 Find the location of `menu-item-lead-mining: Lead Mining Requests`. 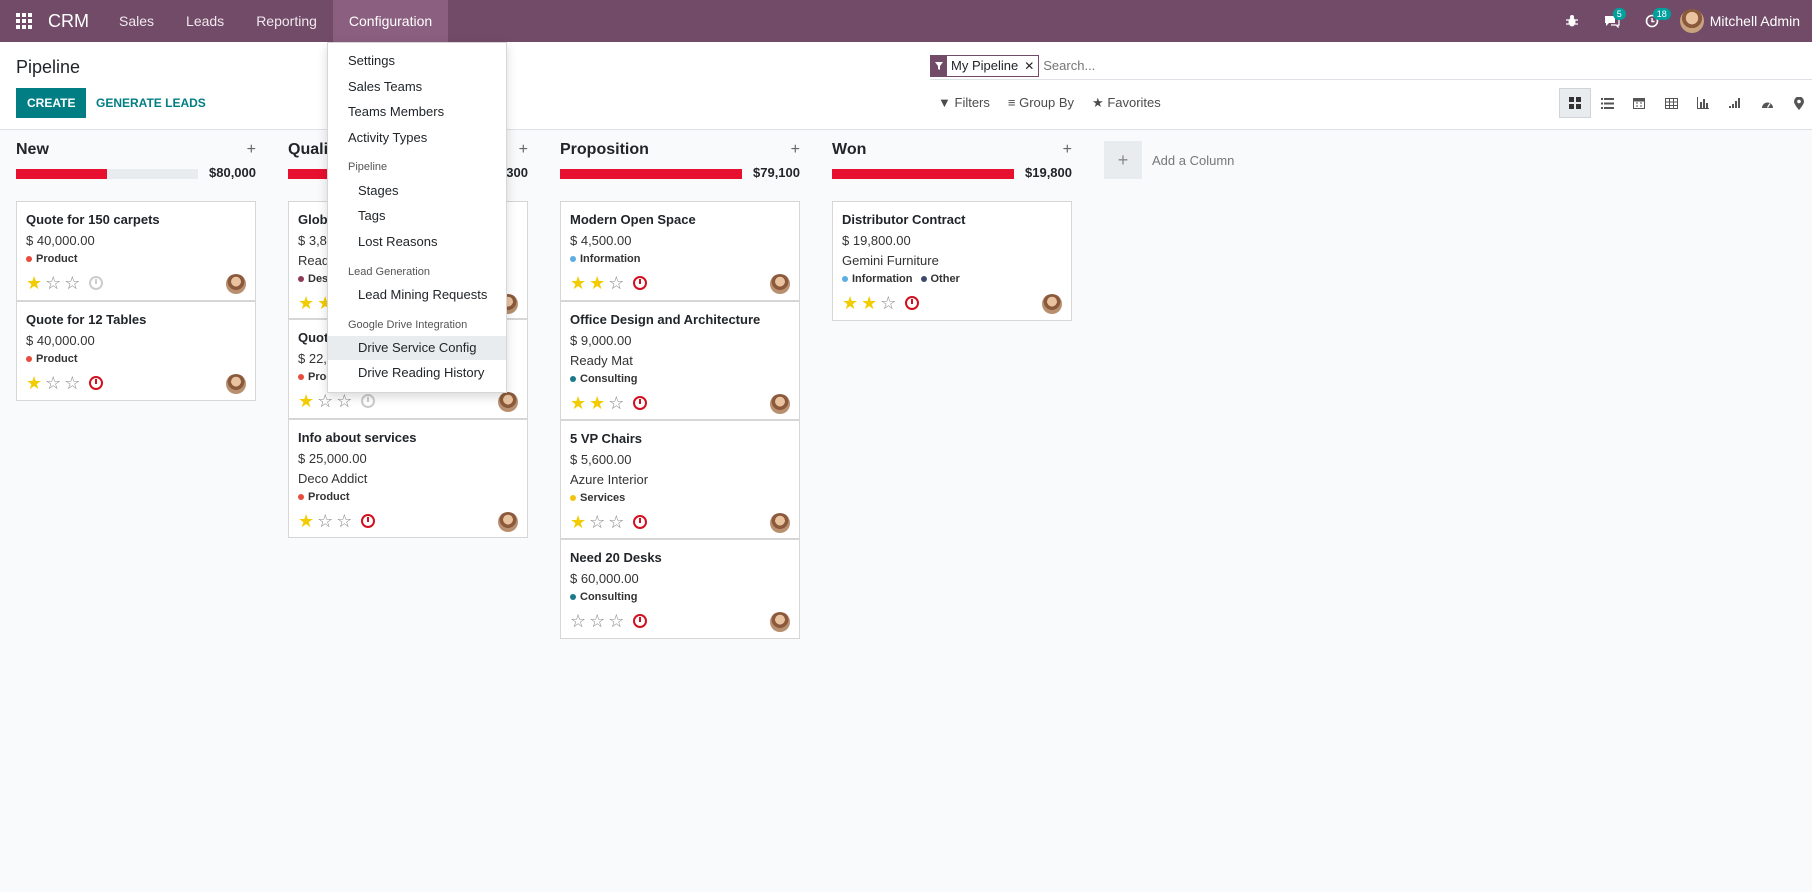

menu-item-lead-mining: Lead Mining Requests is located at coordinates (417, 295).